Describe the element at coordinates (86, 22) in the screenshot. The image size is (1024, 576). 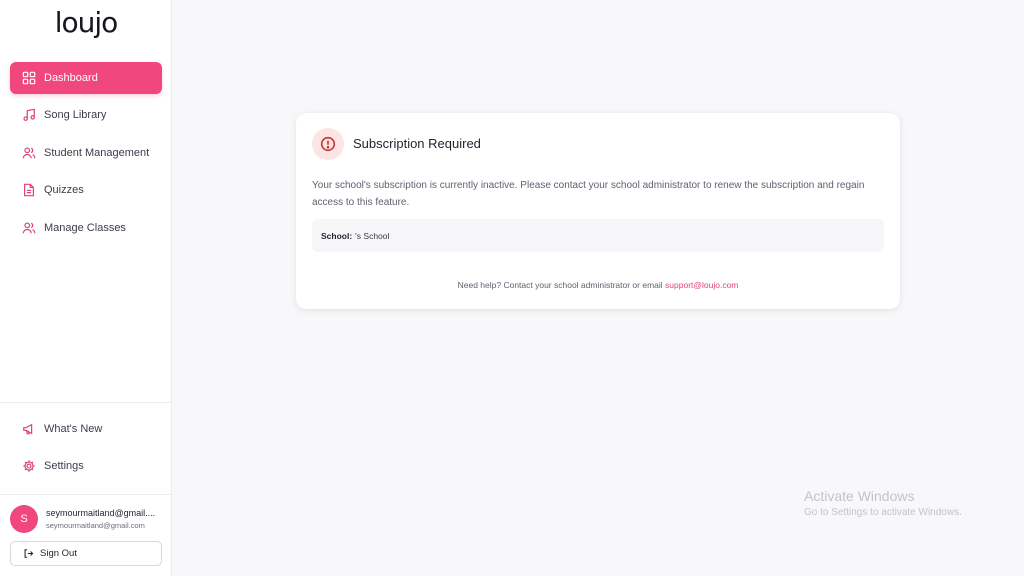
I see `app-logo: loujo` at that location.